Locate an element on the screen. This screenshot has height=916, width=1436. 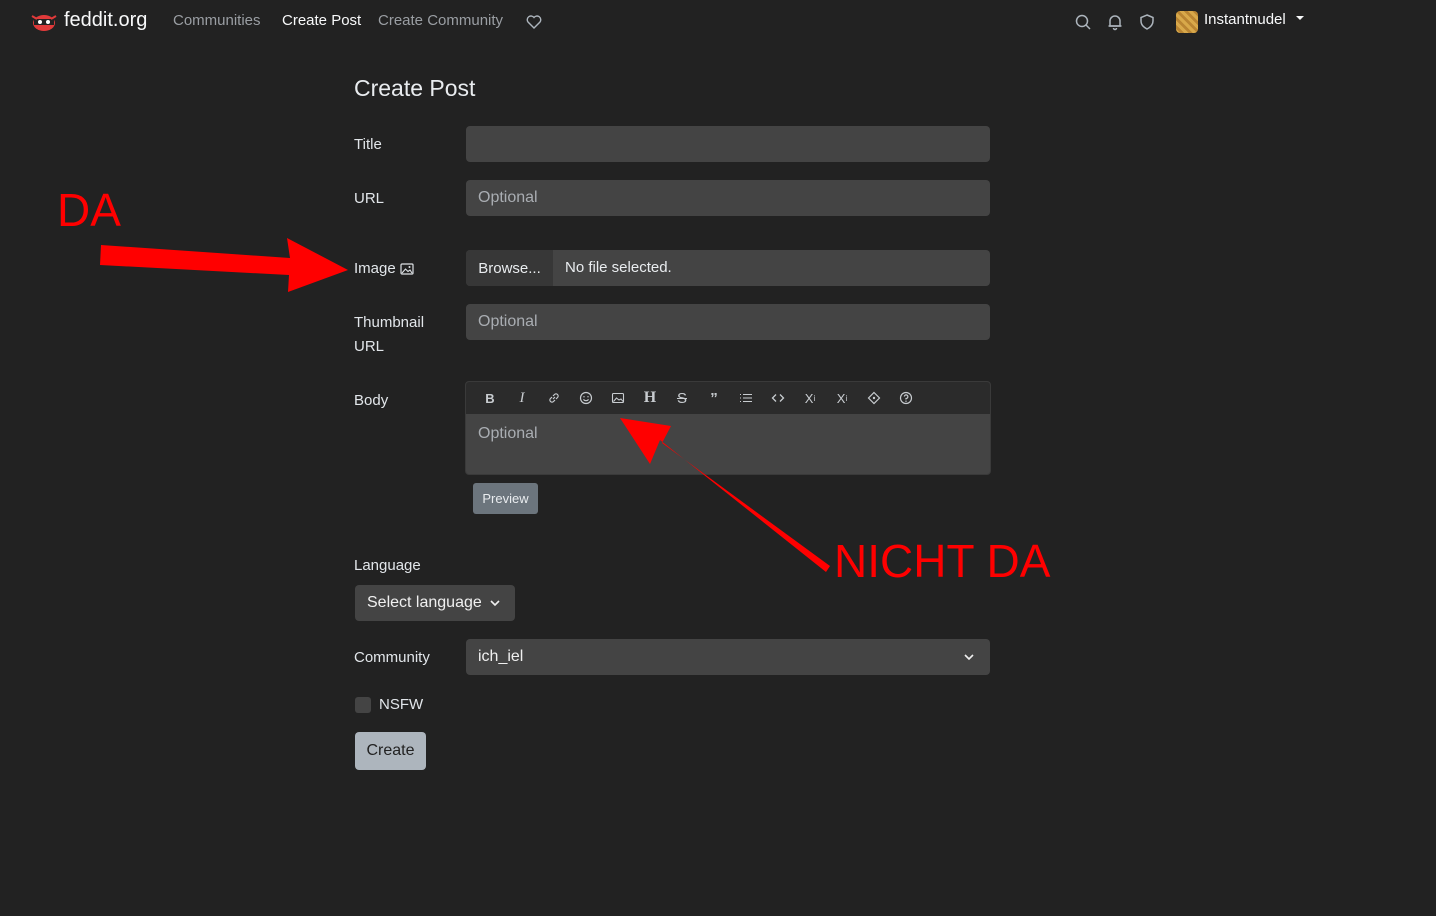
user-name: Instantnudel is located at coordinates (1245, 19).